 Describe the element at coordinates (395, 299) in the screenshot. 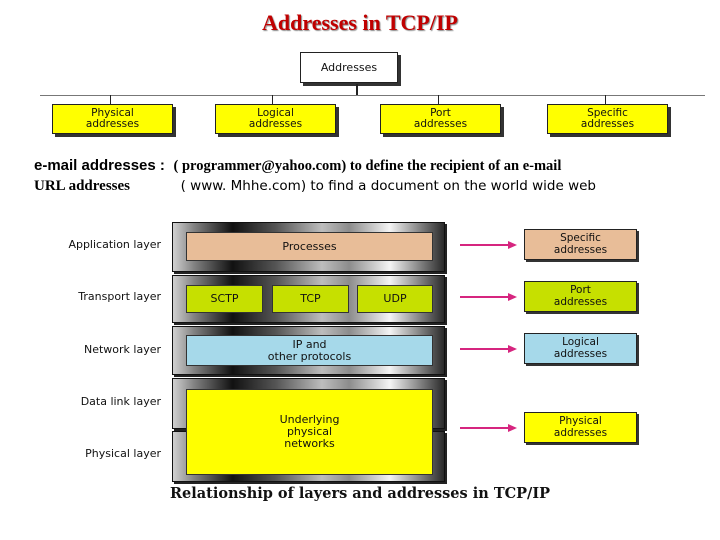

I see `udp-box: UDP` at that location.